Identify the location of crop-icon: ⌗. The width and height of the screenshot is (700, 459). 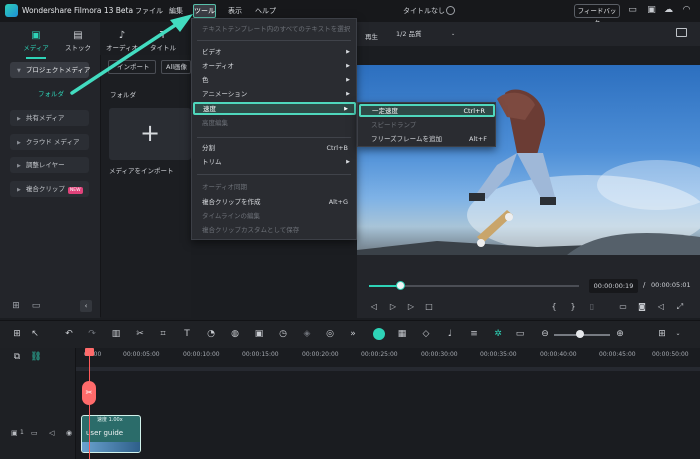
(163, 334).